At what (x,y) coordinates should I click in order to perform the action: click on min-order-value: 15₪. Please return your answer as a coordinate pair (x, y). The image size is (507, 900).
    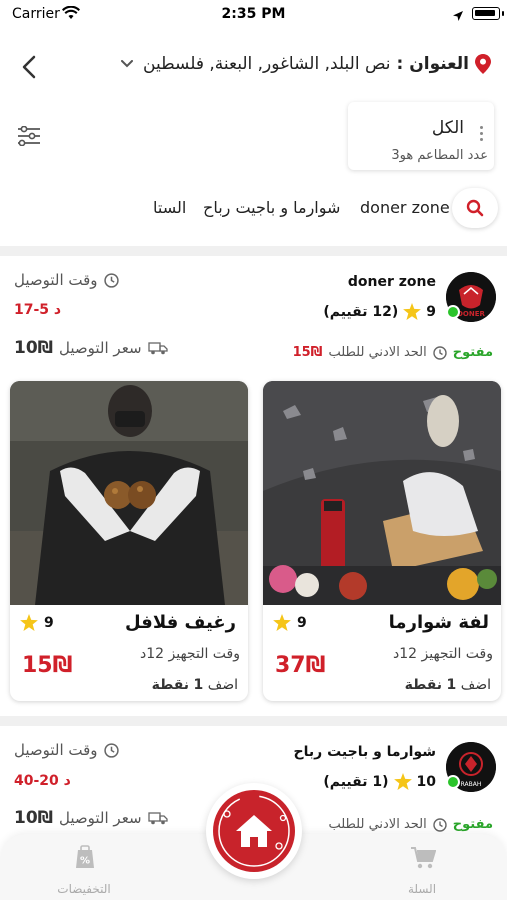
    Looking at the image, I should click on (307, 352).